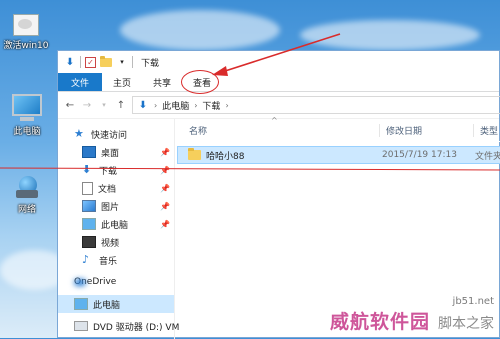 This screenshot has height=339, width=500. What do you see at coordinates (274, 120) in the screenshot?
I see `sort-caret-icon: ^` at bounding box center [274, 120].